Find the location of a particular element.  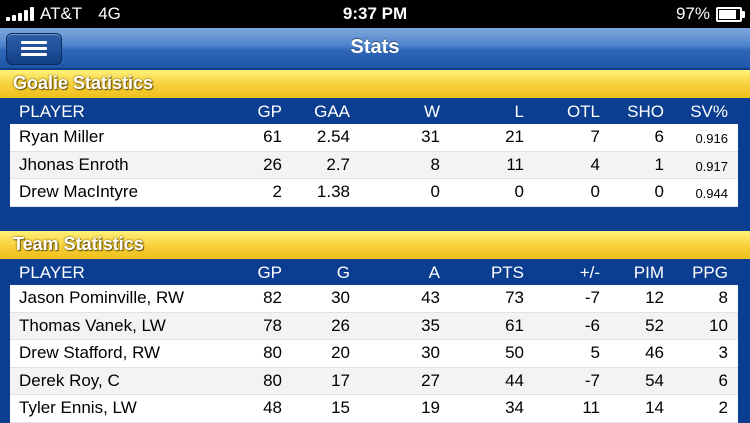

stat-cell: 0.917 is located at coordinates (711, 166).